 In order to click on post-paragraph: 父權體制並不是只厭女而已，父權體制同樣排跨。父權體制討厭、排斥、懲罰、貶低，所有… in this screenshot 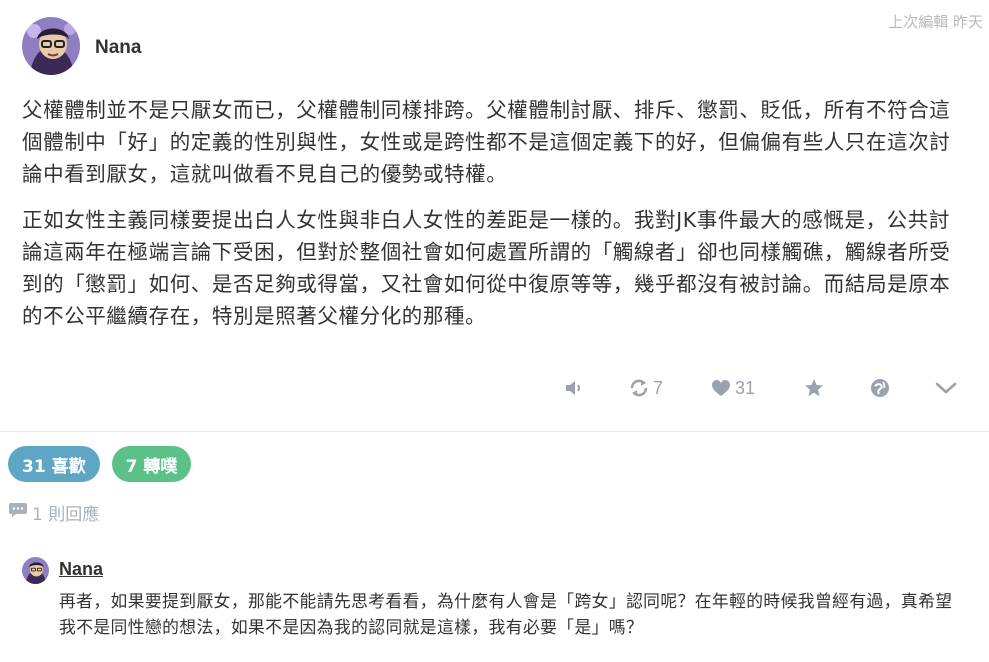, I will do `click(486, 142)`.